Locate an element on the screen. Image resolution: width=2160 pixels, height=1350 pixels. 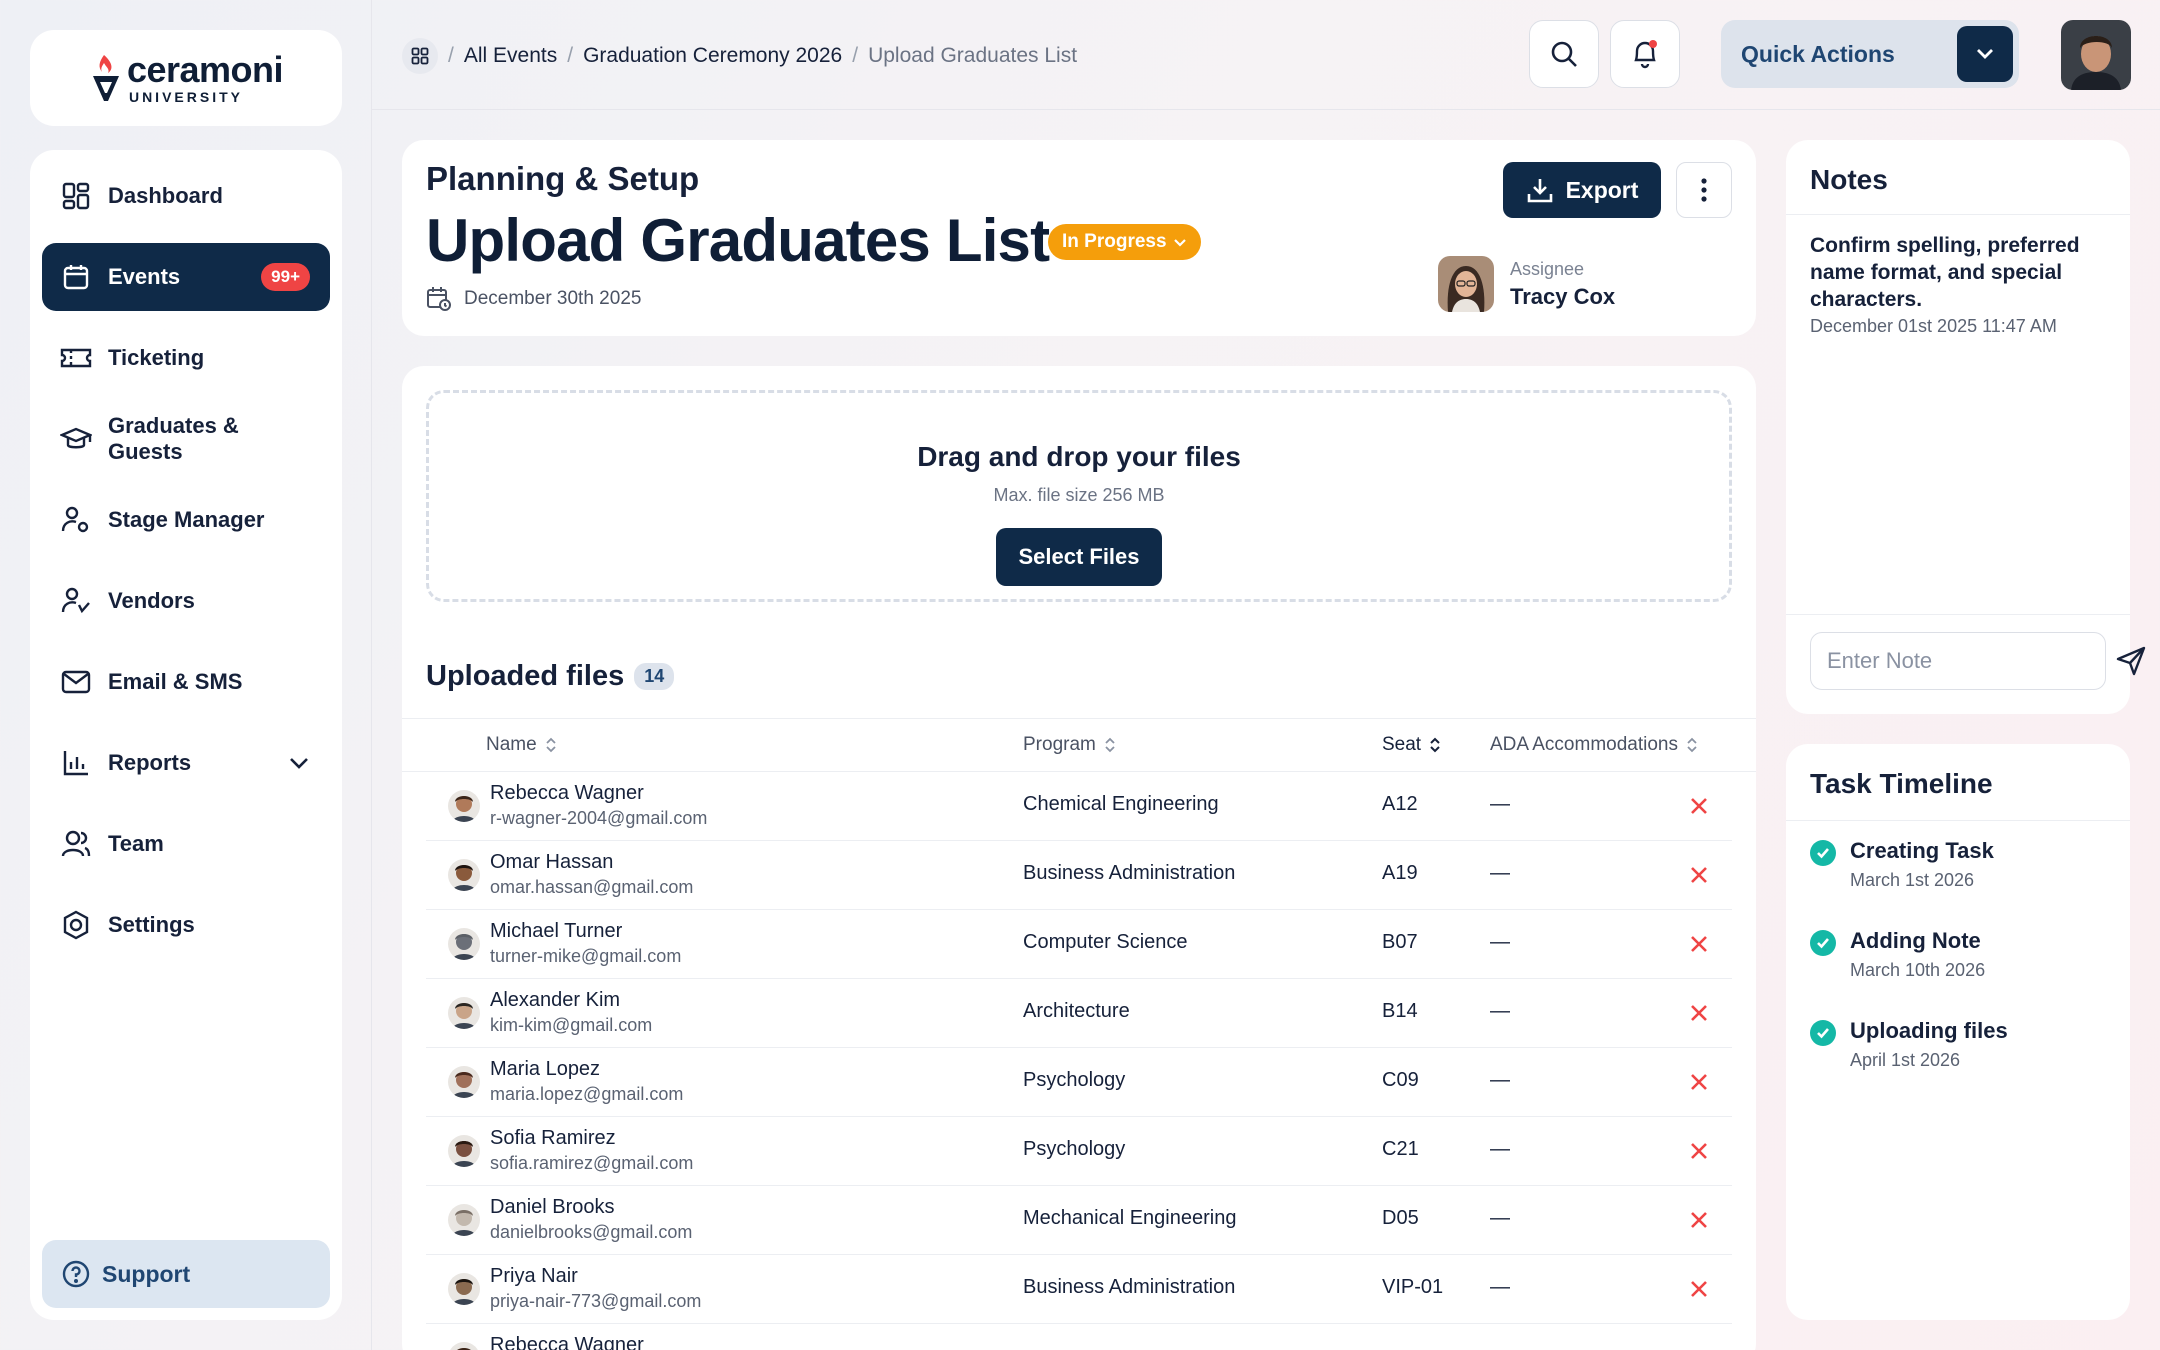
brand-name: ceramoni is located at coordinates (205, 69).